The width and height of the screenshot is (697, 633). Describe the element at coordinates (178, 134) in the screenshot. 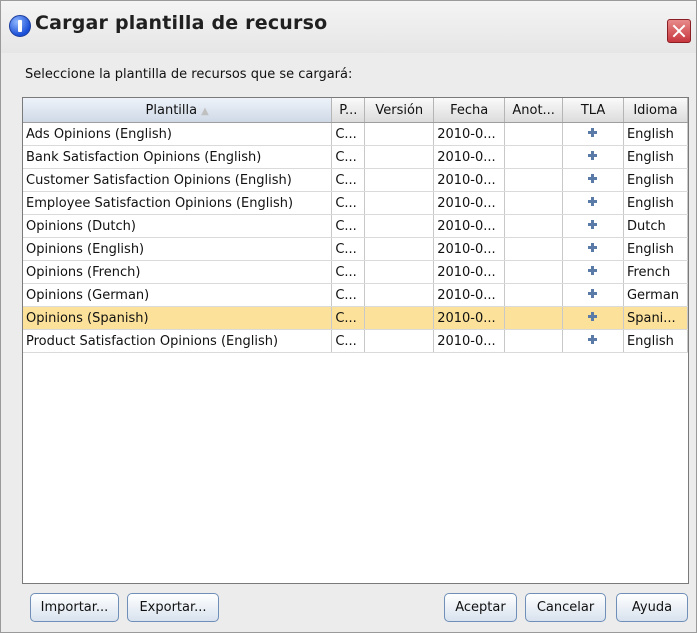

I see `cell-plantilla: Ads Opinions (English)` at that location.